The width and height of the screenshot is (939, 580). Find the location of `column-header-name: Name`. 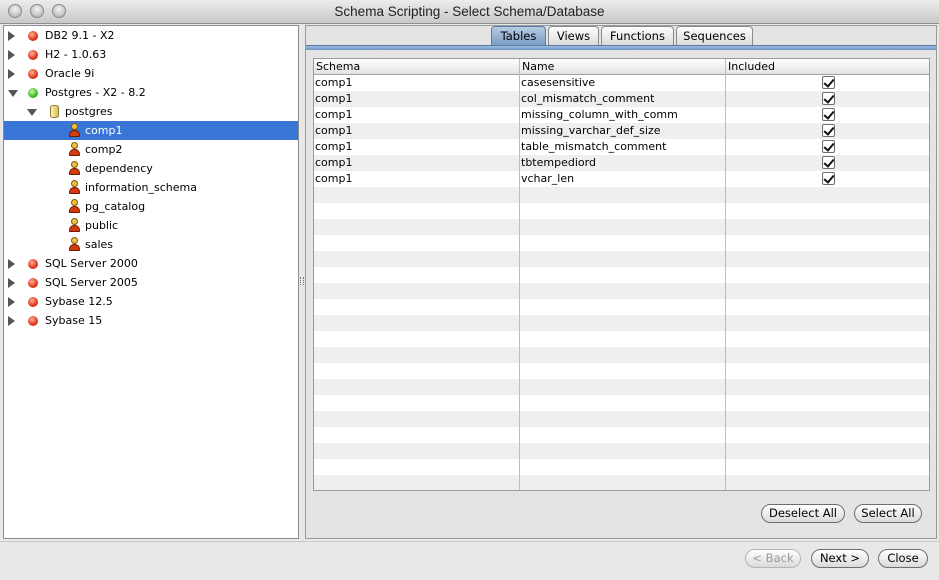

column-header-name: Name is located at coordinates (622, 67).